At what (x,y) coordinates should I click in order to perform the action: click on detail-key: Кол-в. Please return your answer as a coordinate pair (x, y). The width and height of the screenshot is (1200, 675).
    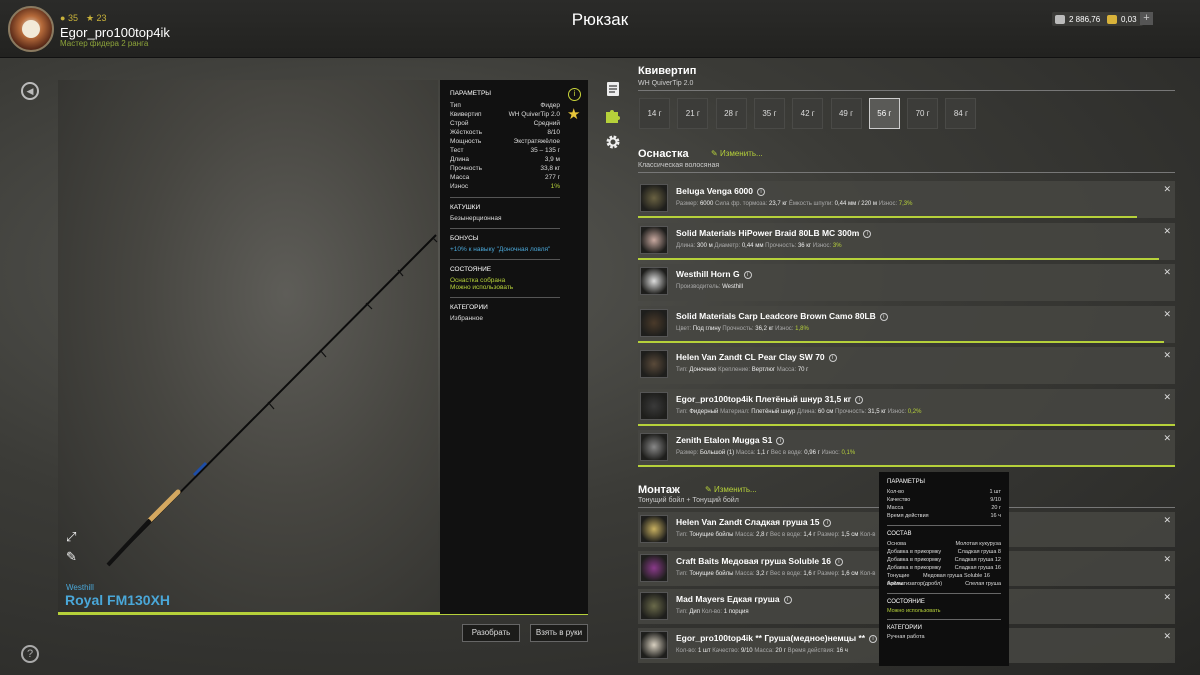
    Looking at the image, I should click on (868, 535).